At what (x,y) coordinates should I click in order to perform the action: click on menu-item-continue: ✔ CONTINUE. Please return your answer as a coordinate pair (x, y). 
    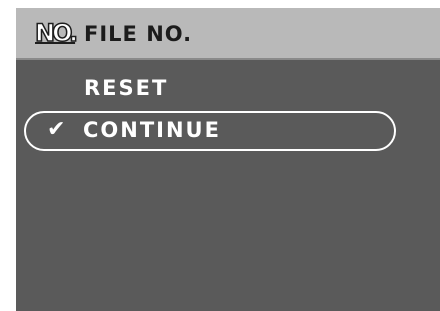
    Looking at the image, I should click on (210, 131).